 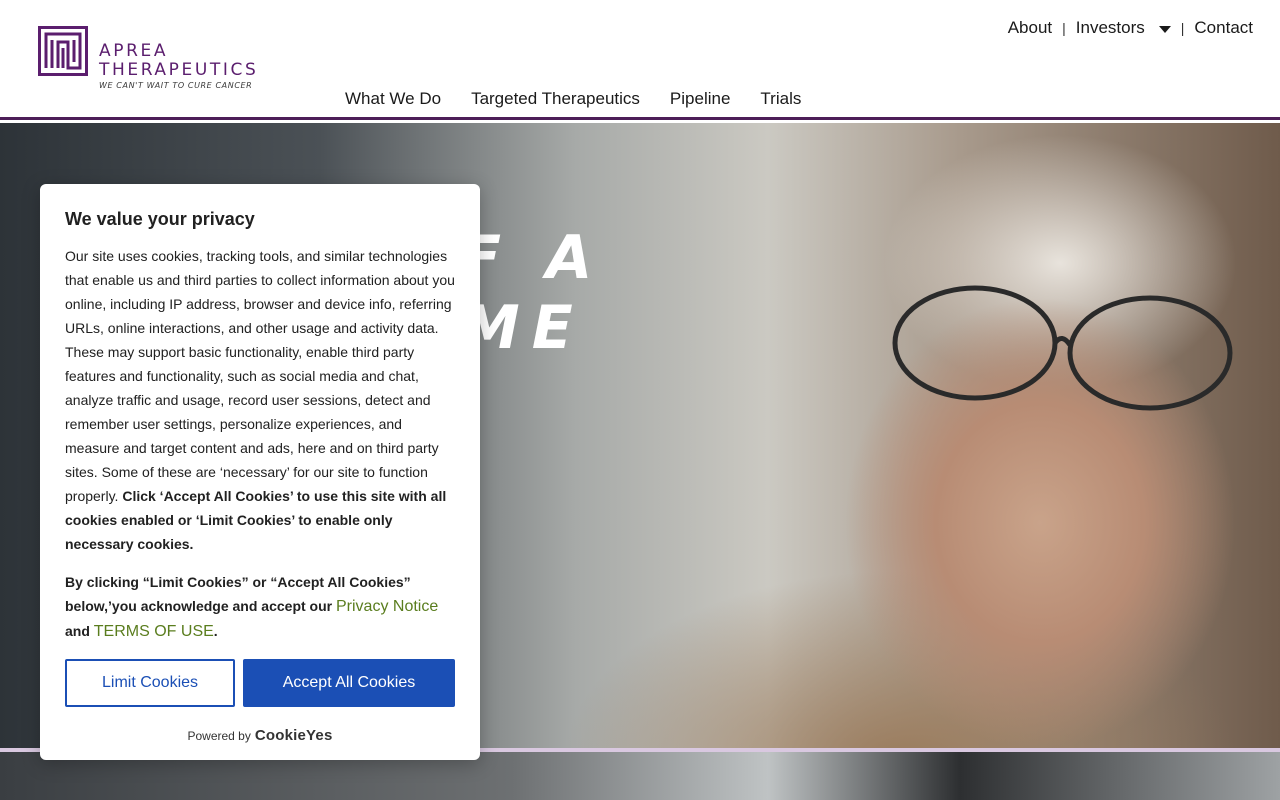 What do you see at coordinates (1062, 348) in the screenshot?
I see `hero-photo-glasses` at bounding box center [1062, 348].